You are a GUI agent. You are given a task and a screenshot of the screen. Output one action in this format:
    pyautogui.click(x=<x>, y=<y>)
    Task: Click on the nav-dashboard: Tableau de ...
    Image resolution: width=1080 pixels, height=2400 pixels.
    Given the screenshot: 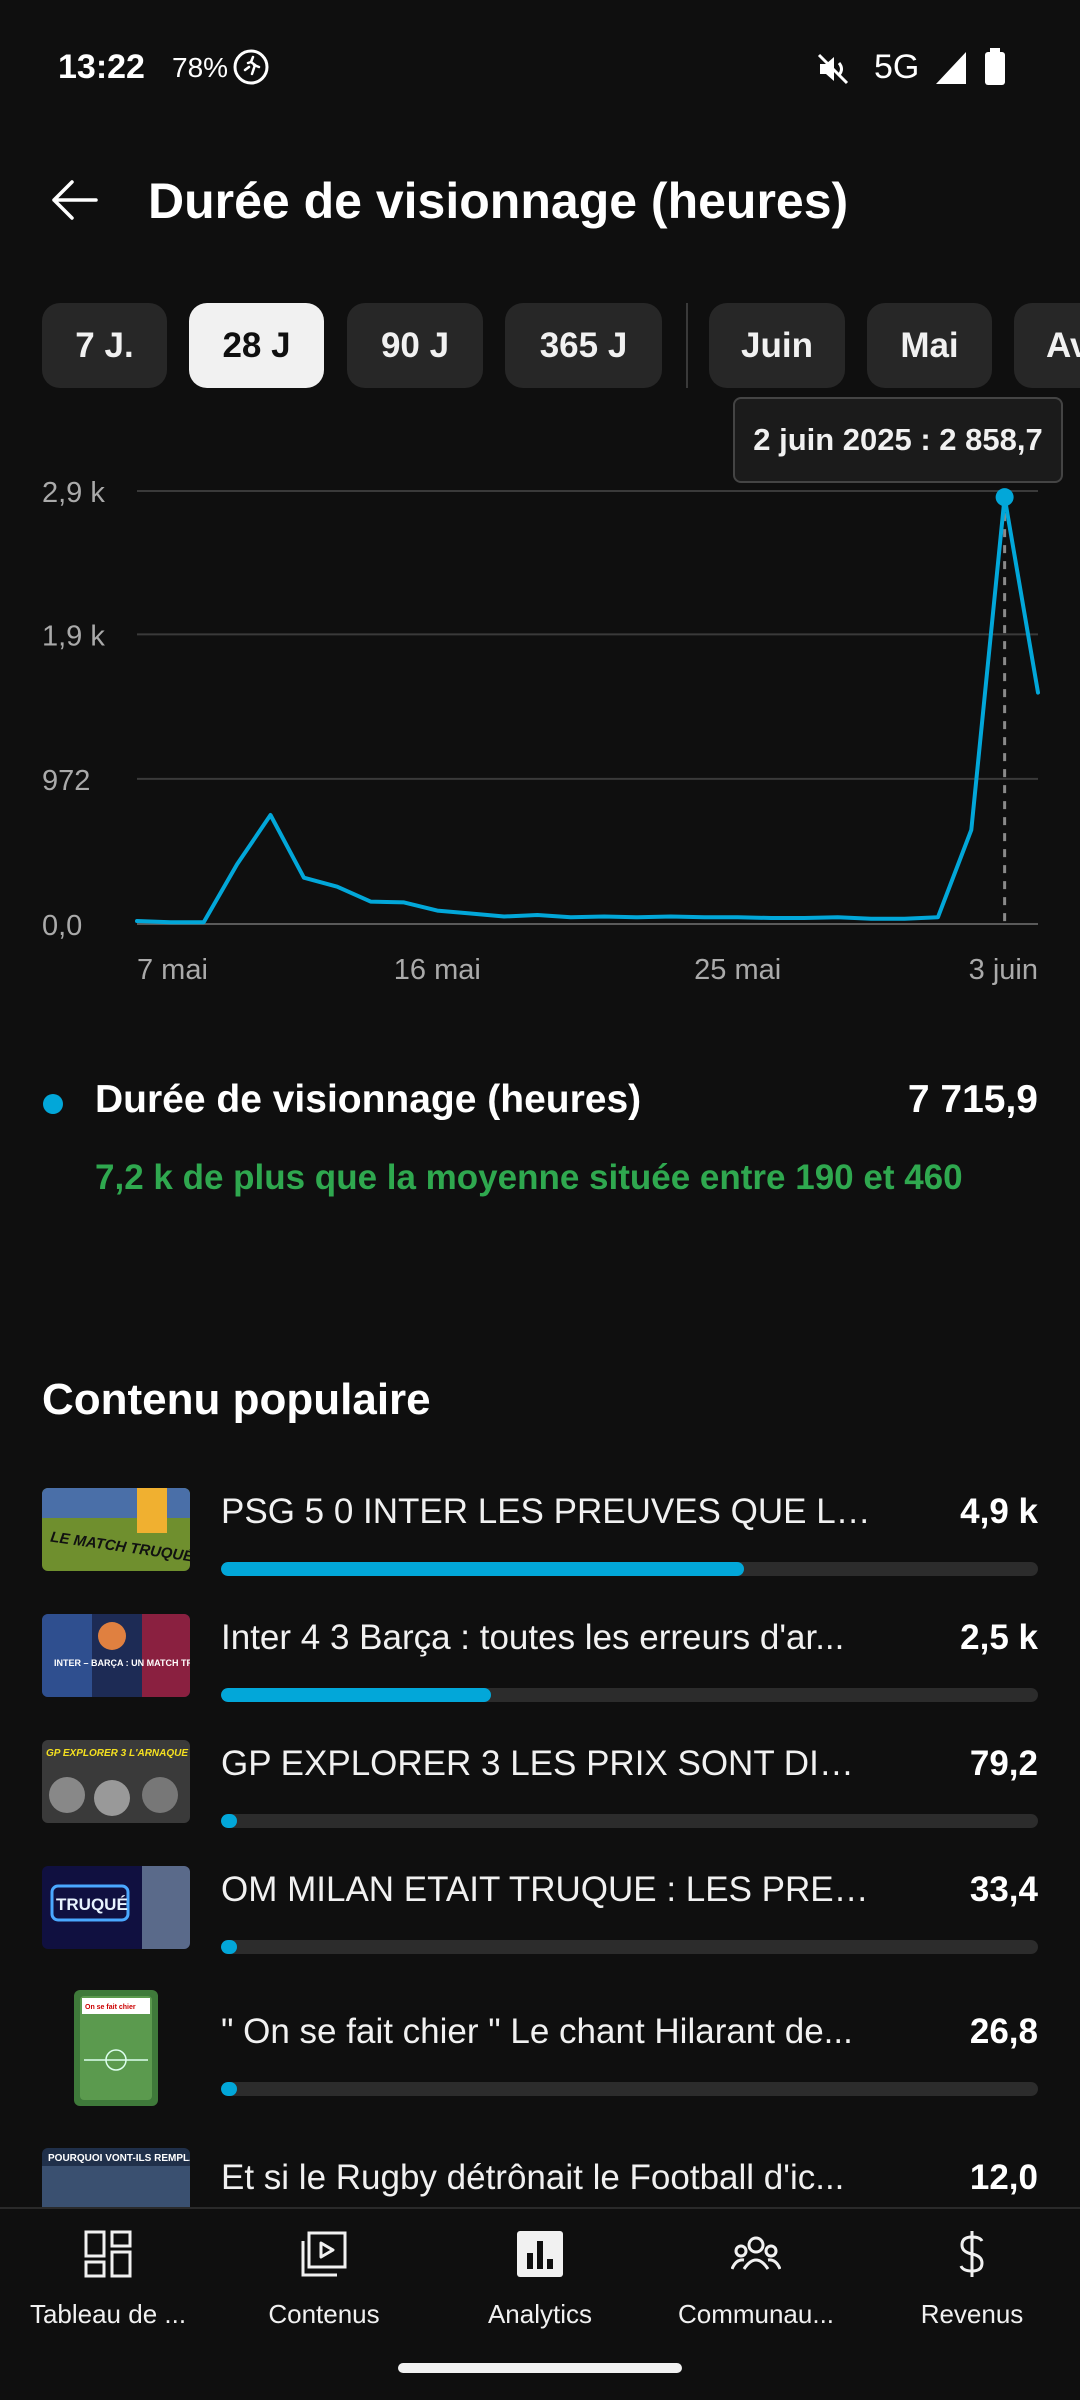 What is the action you would take?
    pyautogui.click(x=108, y=2279)
    